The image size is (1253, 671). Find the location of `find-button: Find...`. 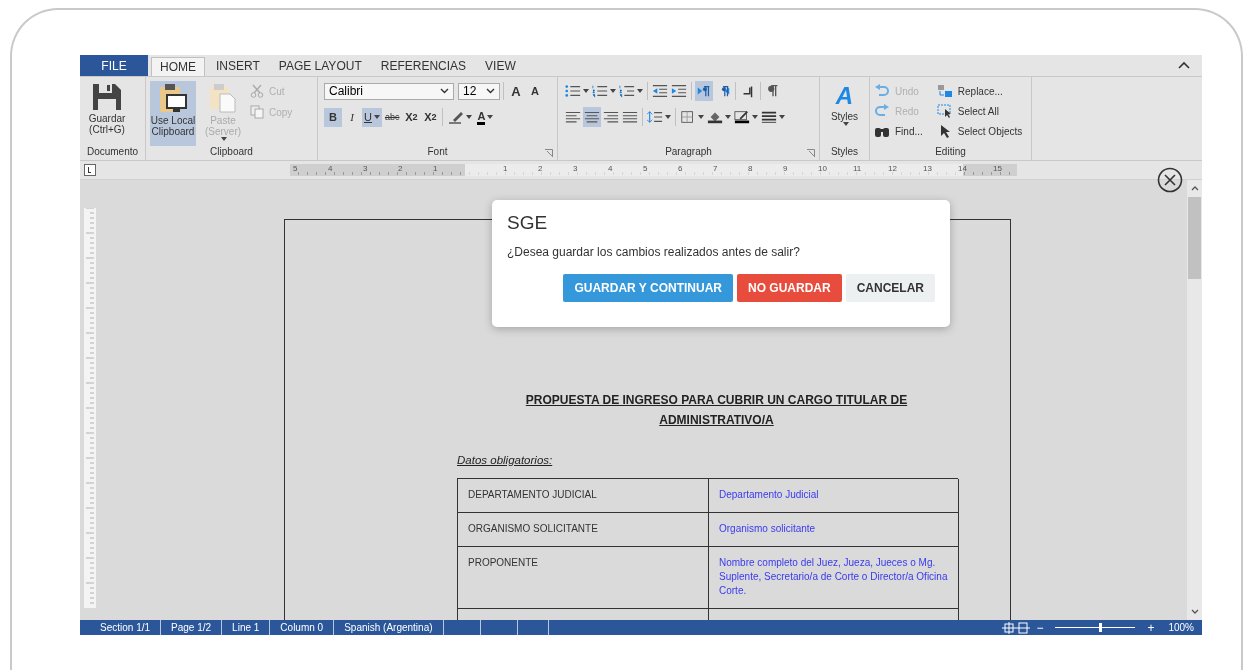

find-button: Find... is located at coordinates (898, 131).